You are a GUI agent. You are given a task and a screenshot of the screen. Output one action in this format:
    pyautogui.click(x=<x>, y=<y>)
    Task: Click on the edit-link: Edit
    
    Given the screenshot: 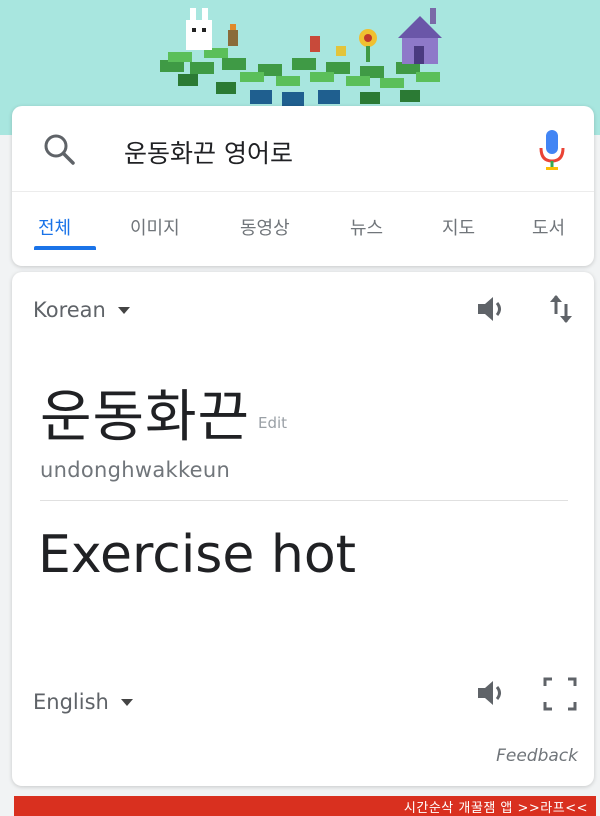 What is the action you would take?
    pyautogui.click(x=272, y=423)
    